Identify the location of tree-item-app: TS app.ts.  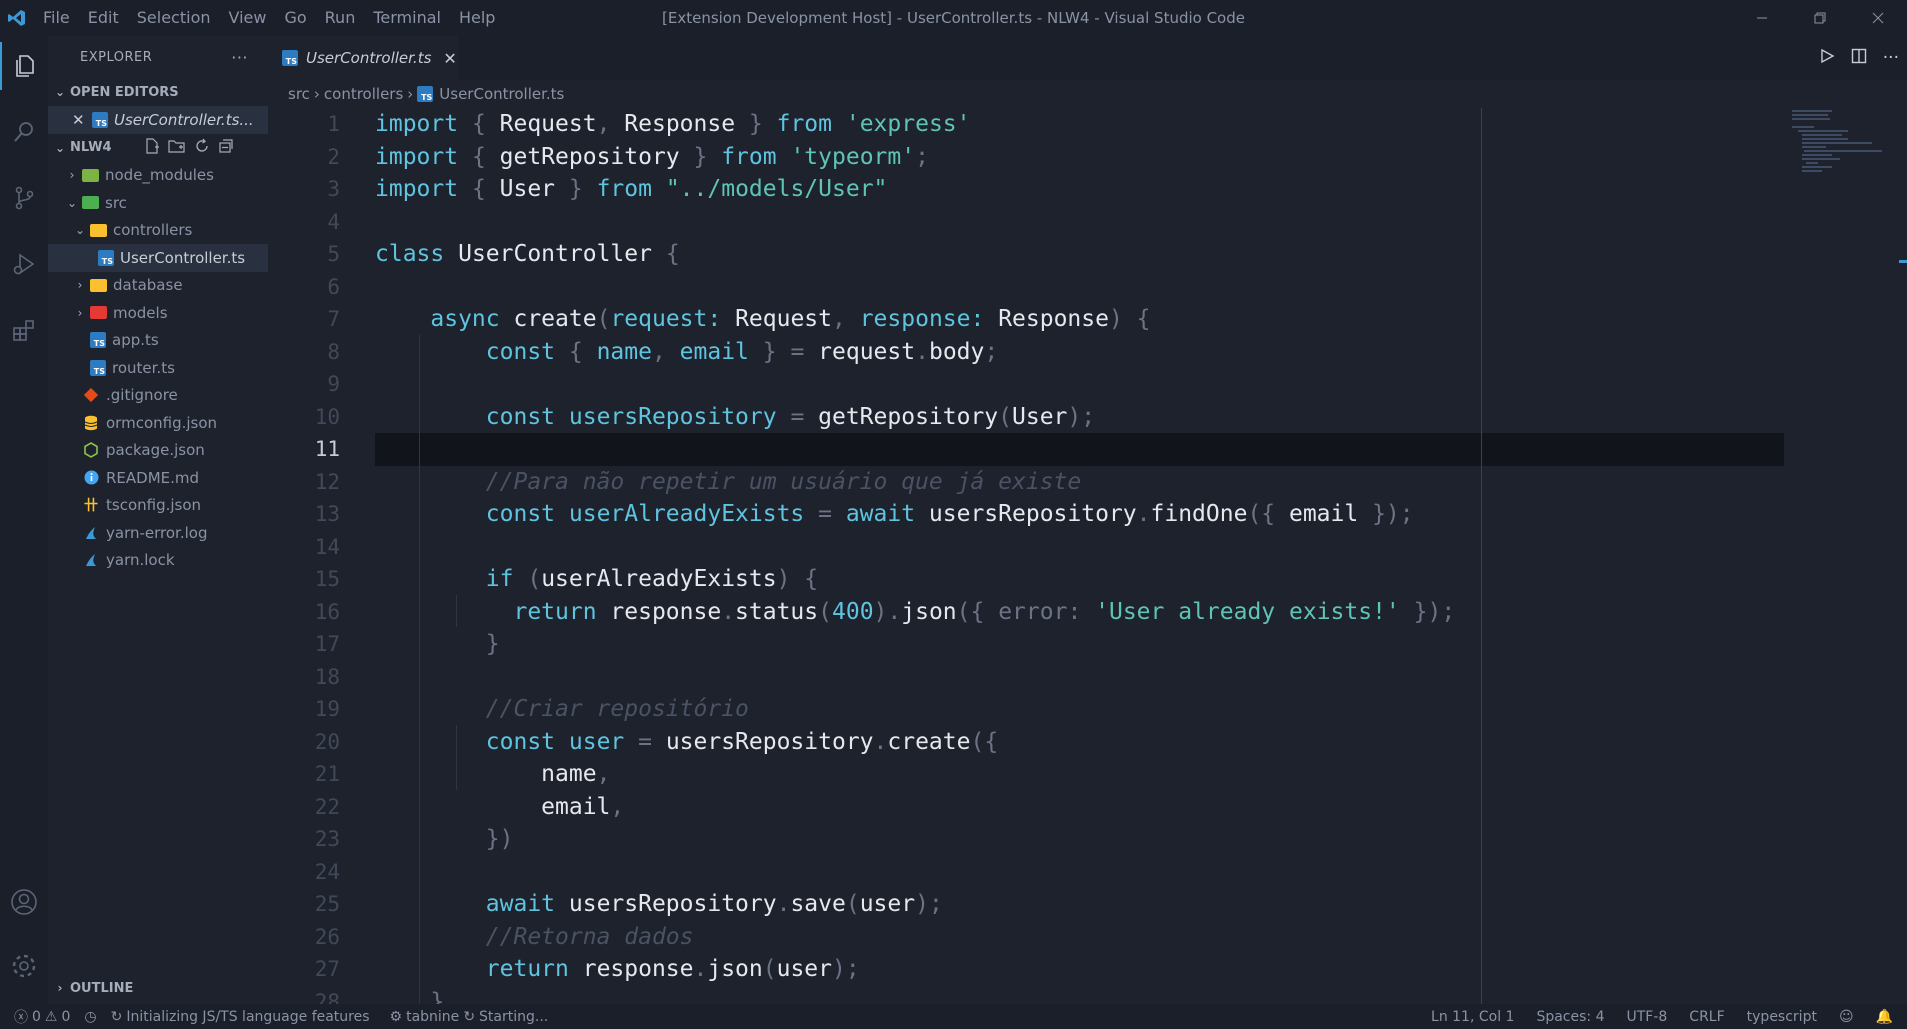
(158, 341).